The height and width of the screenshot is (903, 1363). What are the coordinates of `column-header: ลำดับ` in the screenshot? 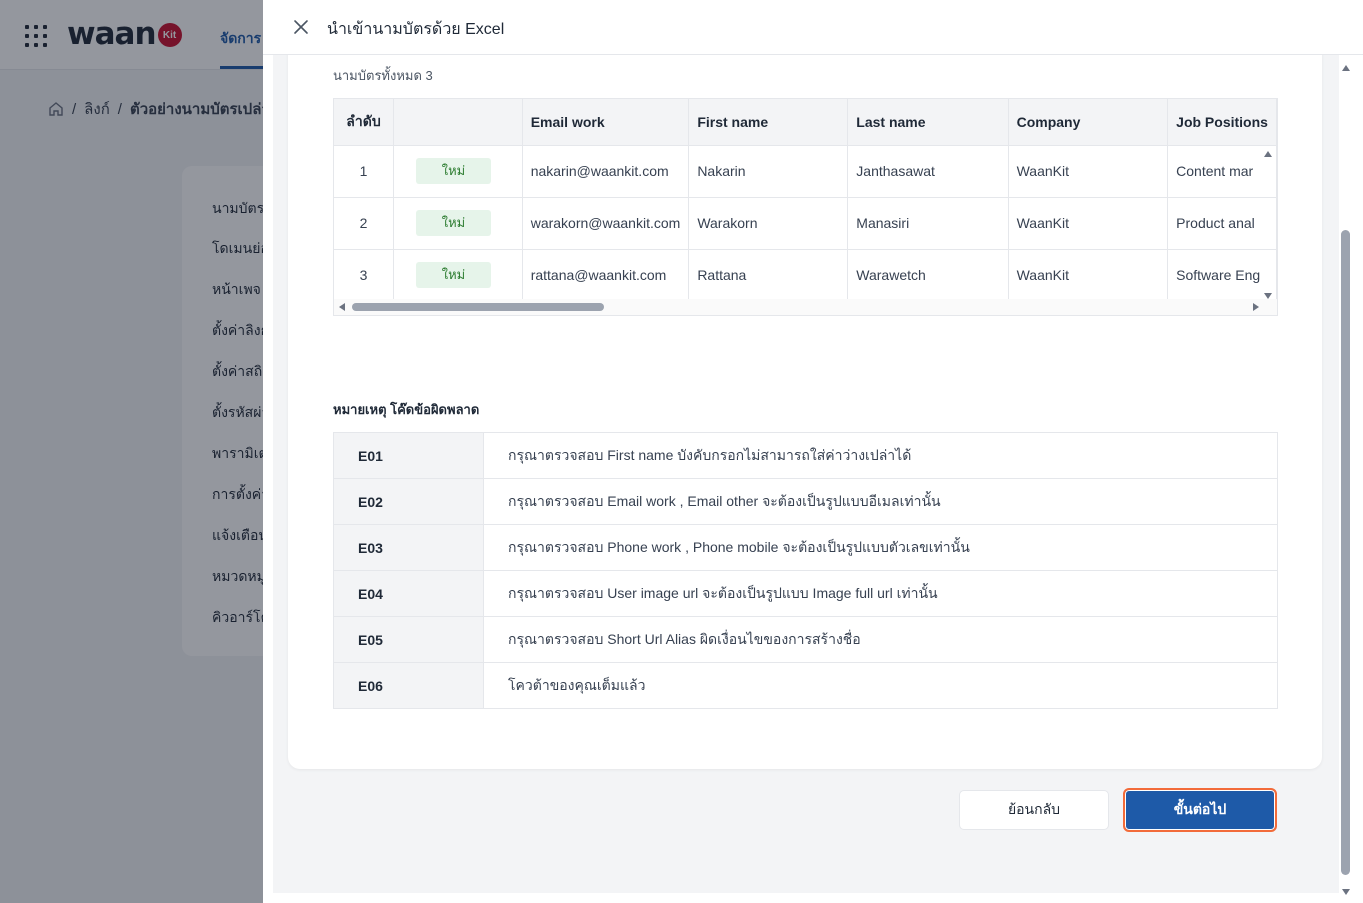 It's located at (364, 122).